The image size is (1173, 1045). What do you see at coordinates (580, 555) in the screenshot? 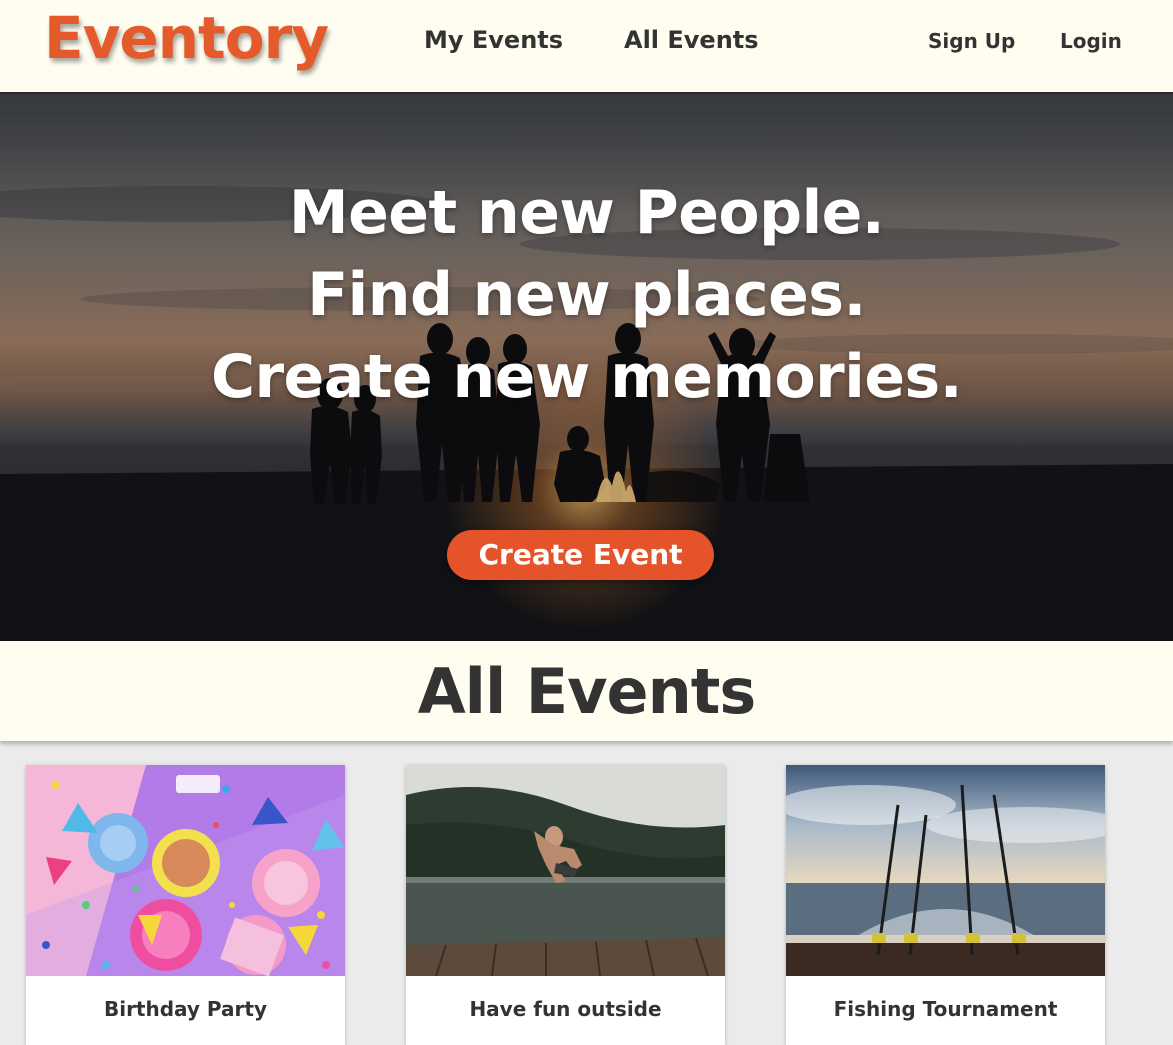
I see `create-event-button: Create Event` at bounding box center [580, 555].